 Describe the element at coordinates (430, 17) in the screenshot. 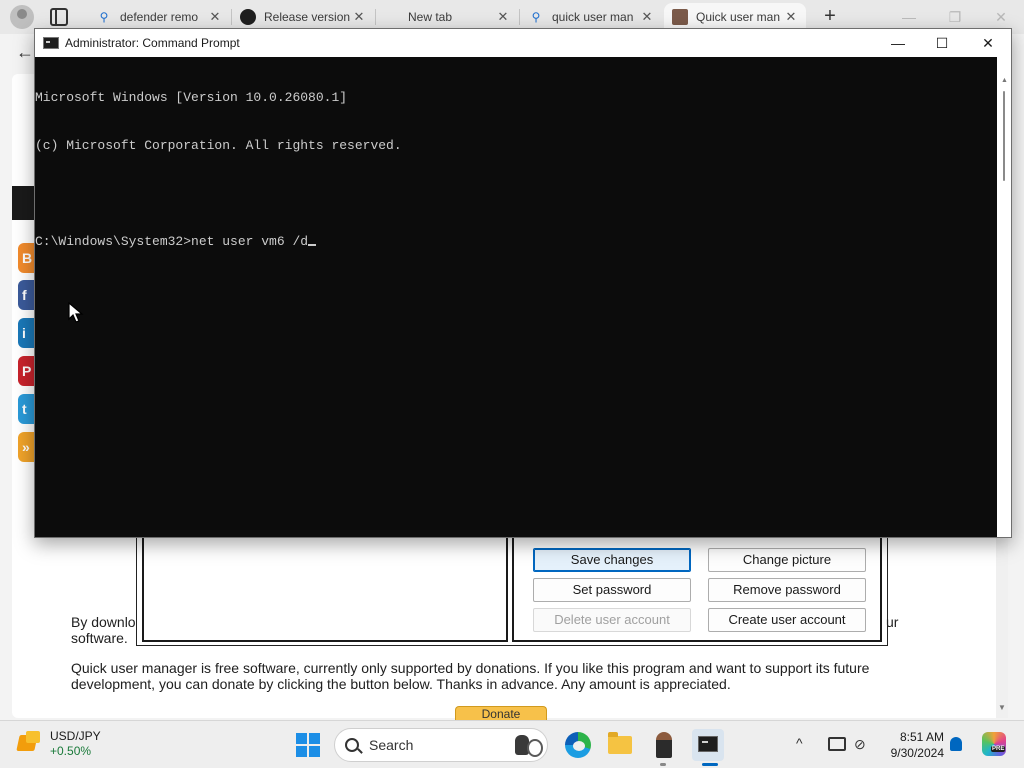

I see `tab-title: New tab` at that location.